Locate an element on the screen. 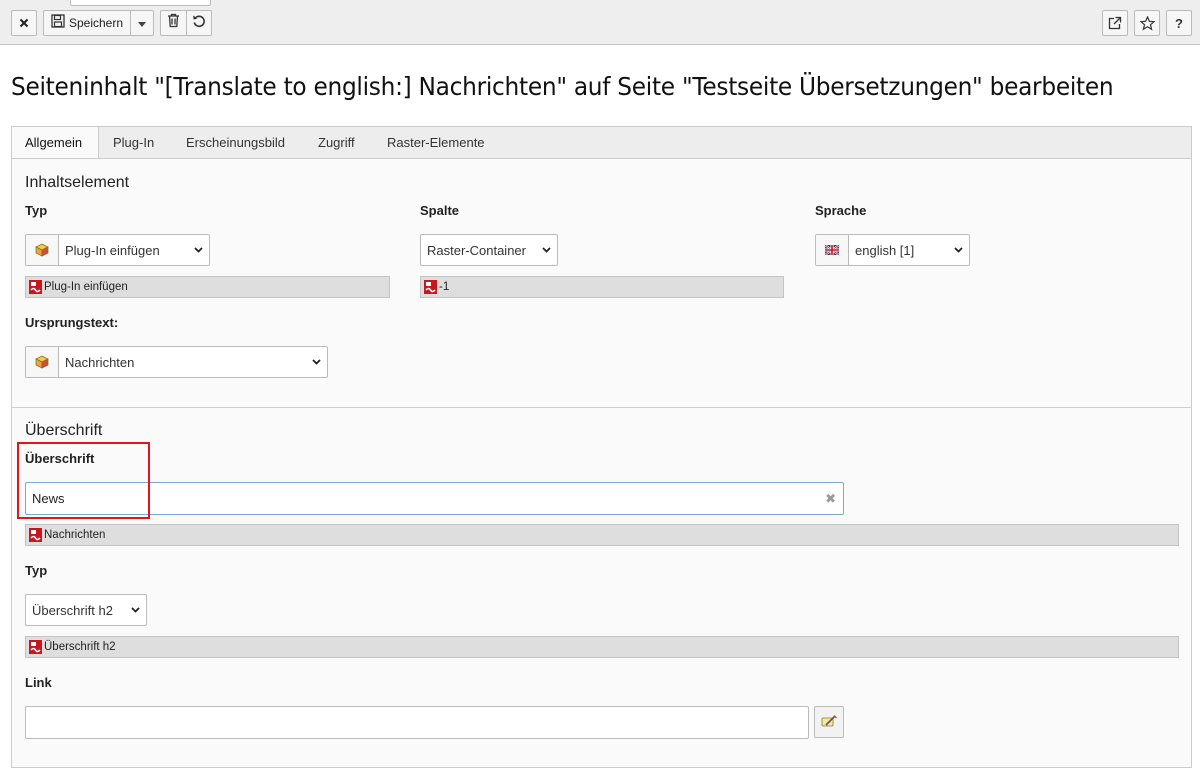  docheader-toolbar: Speichern ? is located at coordinates (600, 22).